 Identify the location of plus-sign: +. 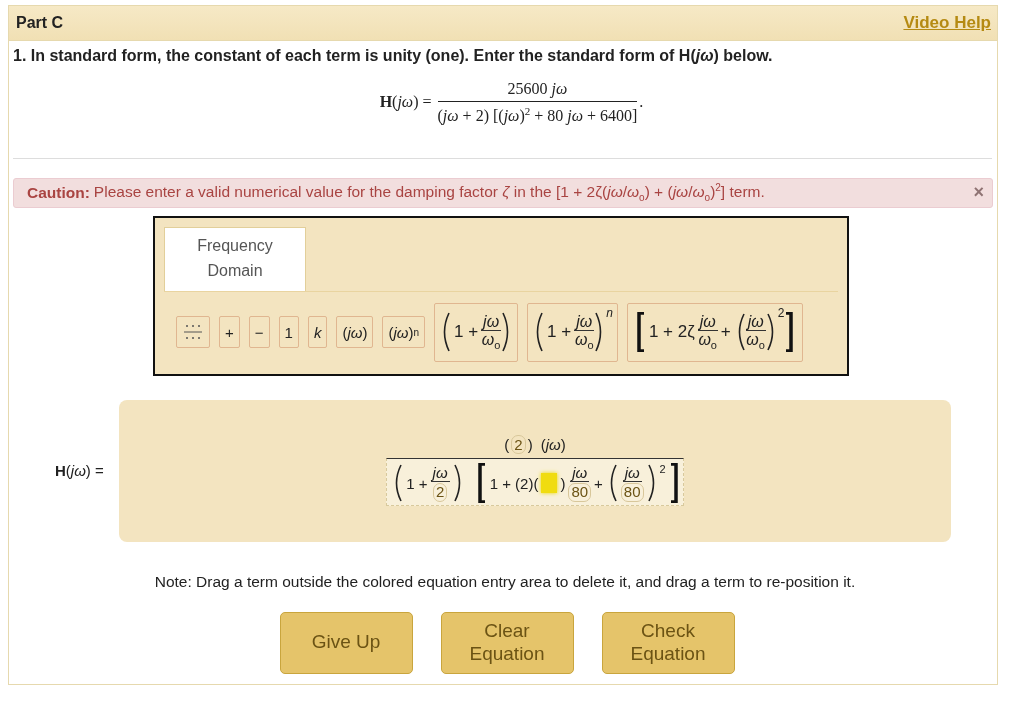
(598, 483).